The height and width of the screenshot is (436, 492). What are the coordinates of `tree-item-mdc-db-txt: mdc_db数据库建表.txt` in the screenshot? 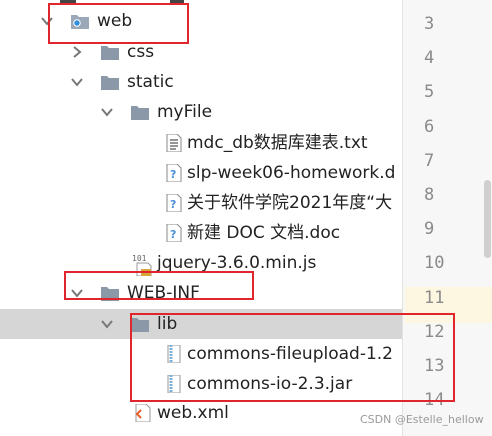 It's located at (201, 143).